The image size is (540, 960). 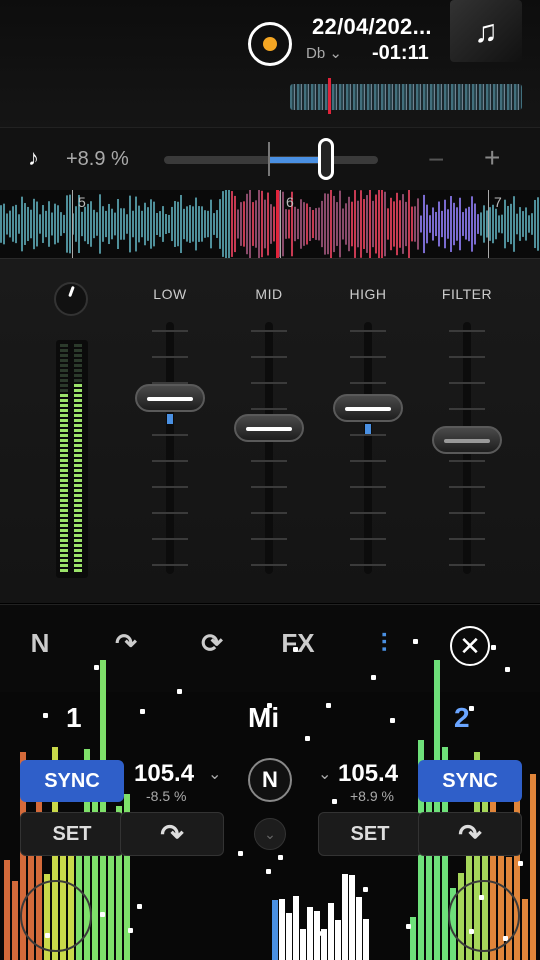 I want to click on eq-fader-thumb-high, so click(x=368, y=407).